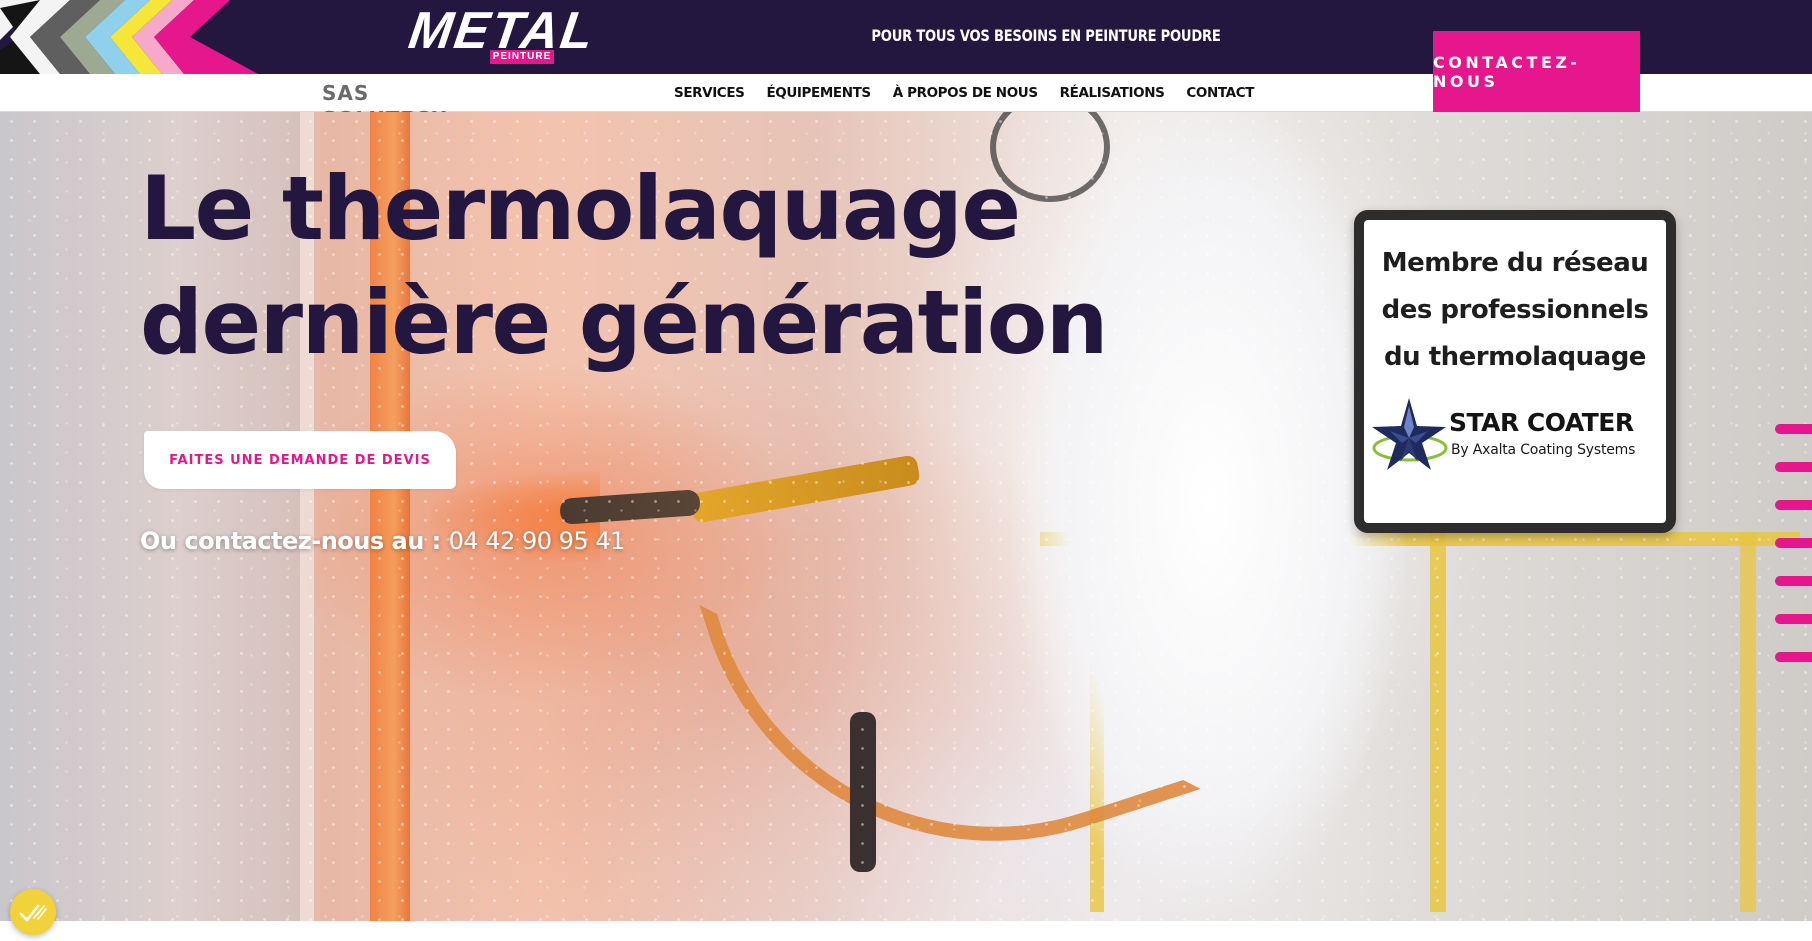 The height and width of the screenshot is (941, 1812). What do you see at coordinates (1046, 35) in the screenshot?
I see `header-tagline: POUR TOUS VOS BESOINS EN PEINTURE POUDRE` at bounding box center [1046, 35].